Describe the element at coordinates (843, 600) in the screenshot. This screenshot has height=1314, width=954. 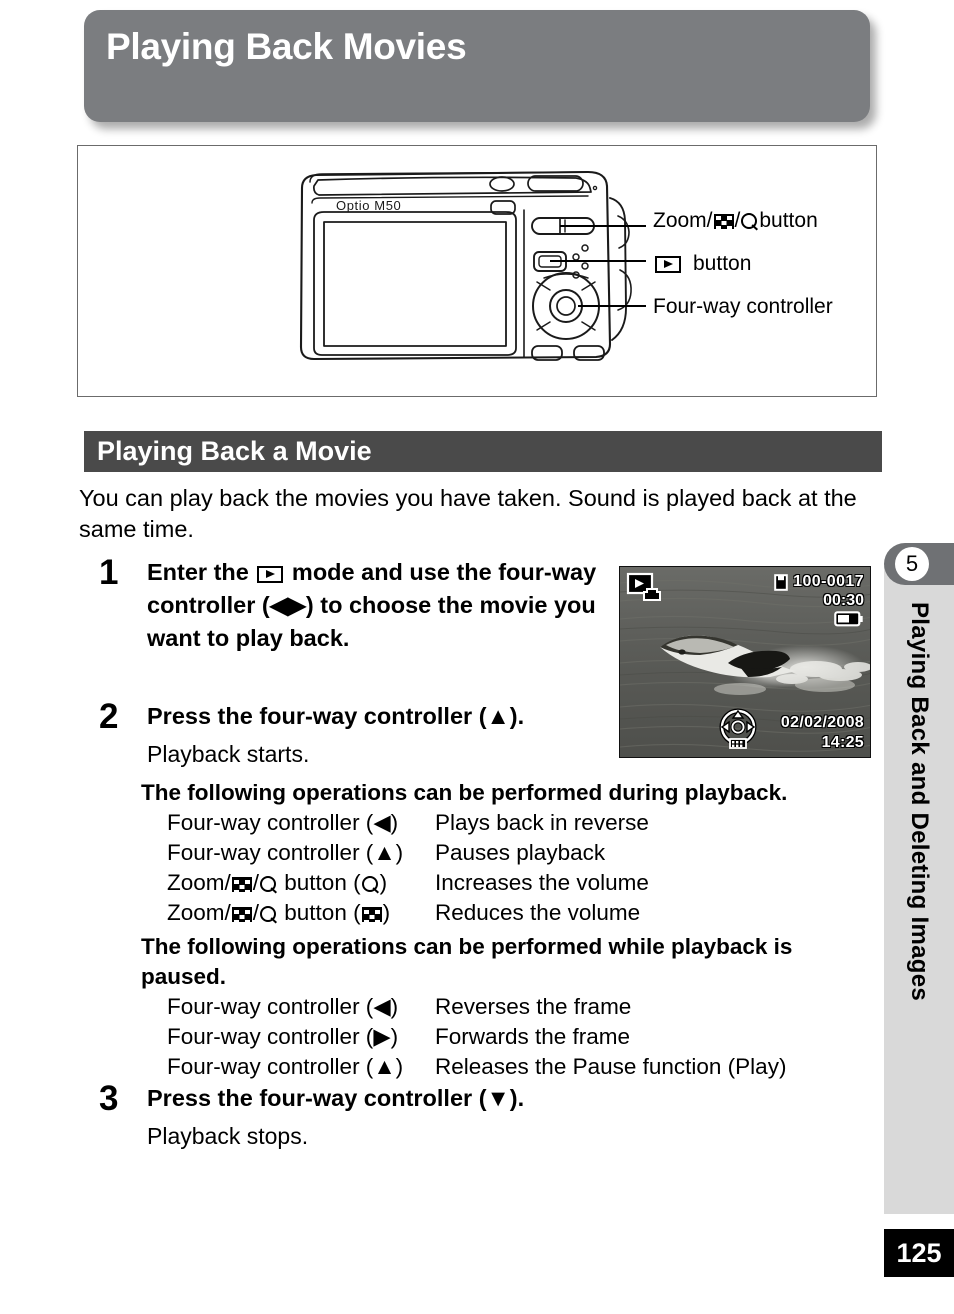
I see `lcd-duration: 00:30` at that location.